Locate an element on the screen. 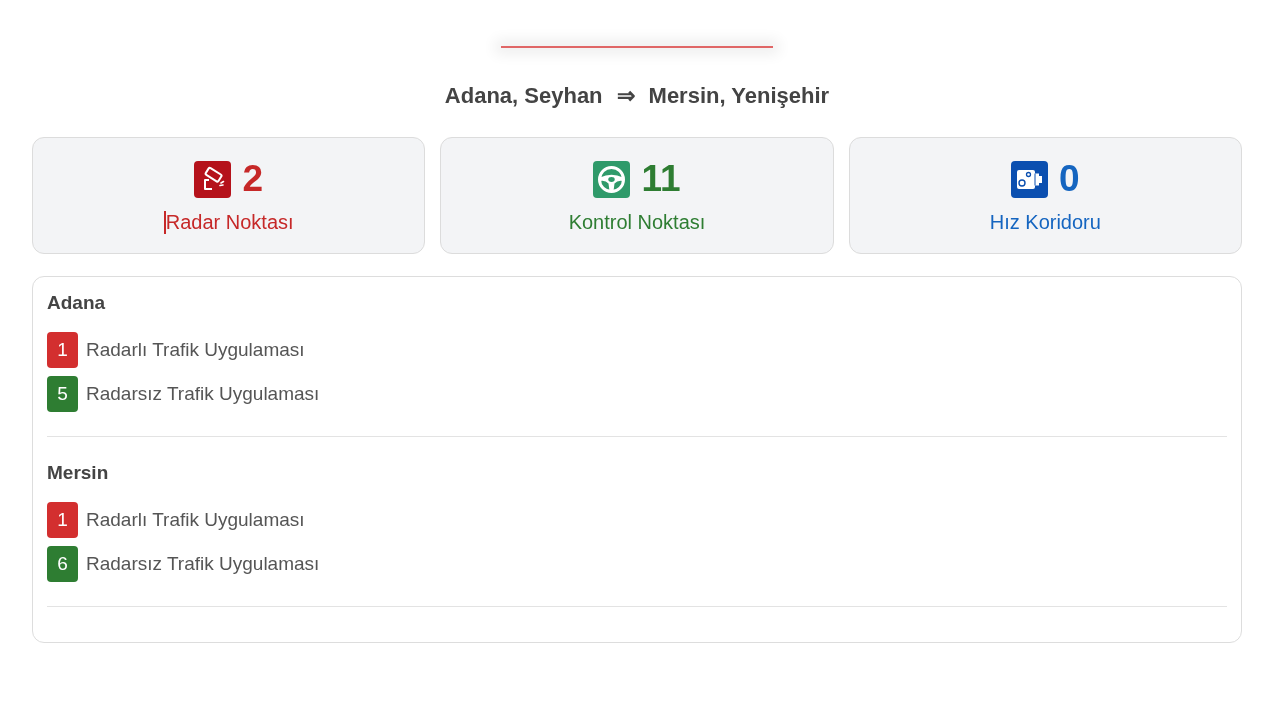  speed-camera-icon is located at coordinates (1030, 179).